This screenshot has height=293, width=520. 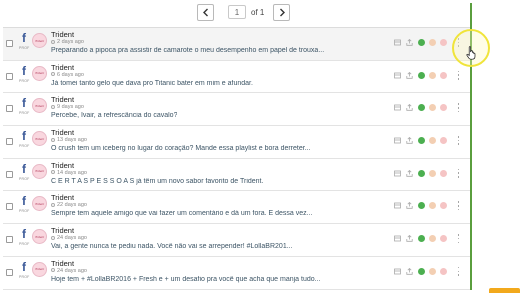 What do you see at coordinates (237, 12) in the screenshot?
I see `page-number-input` at bounding box center [237, 12].